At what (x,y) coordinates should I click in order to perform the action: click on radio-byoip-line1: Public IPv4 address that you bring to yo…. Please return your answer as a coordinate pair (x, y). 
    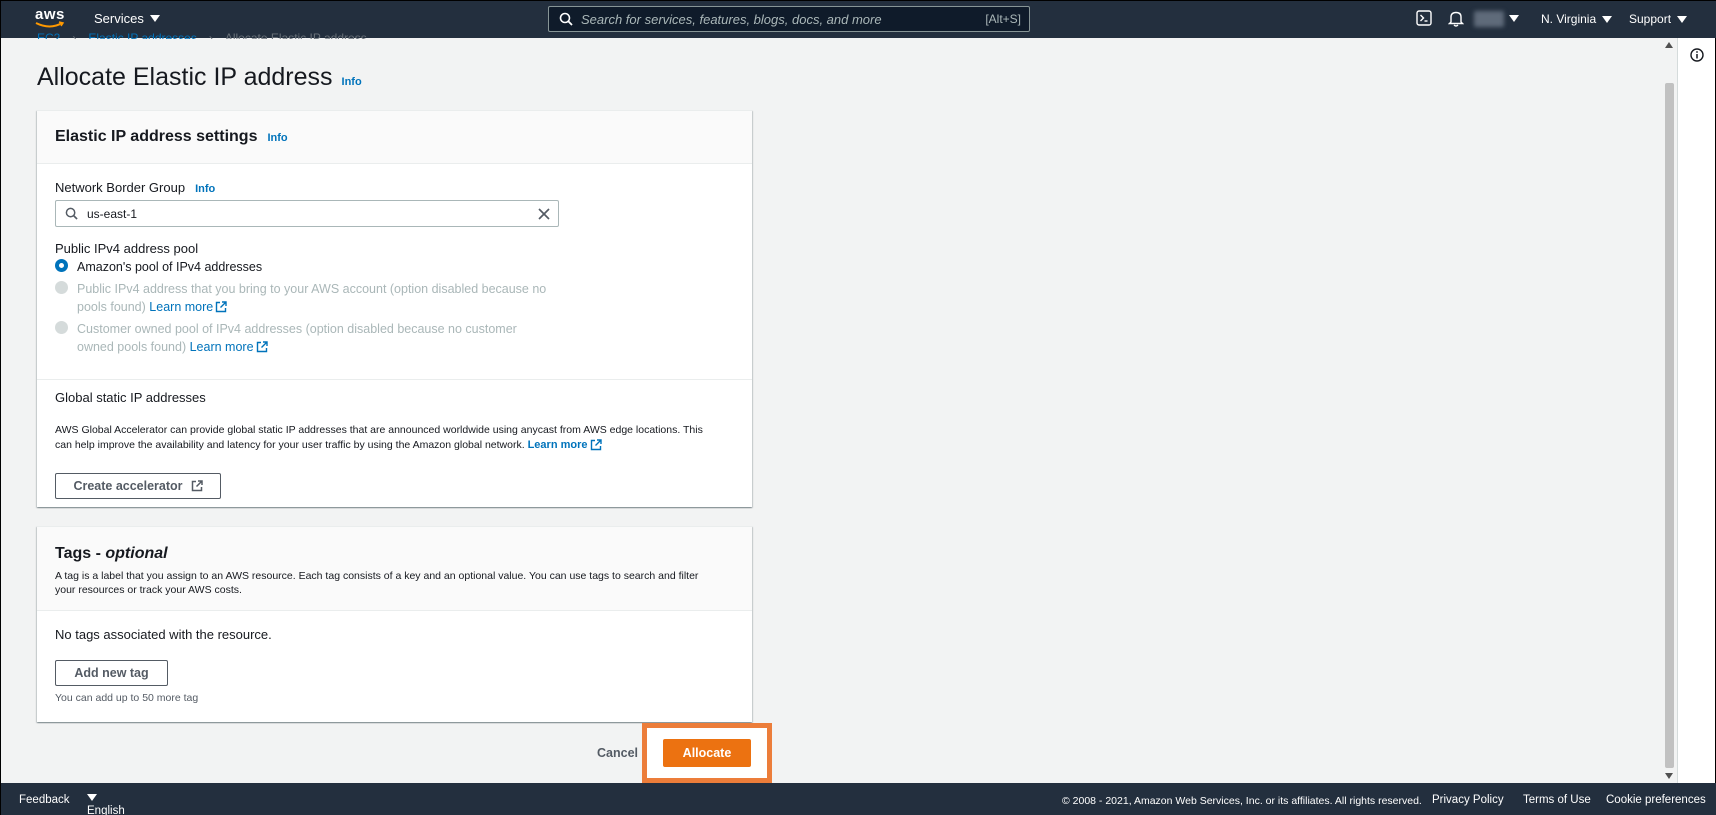
    Looking at the image, I should click on (312, 289).